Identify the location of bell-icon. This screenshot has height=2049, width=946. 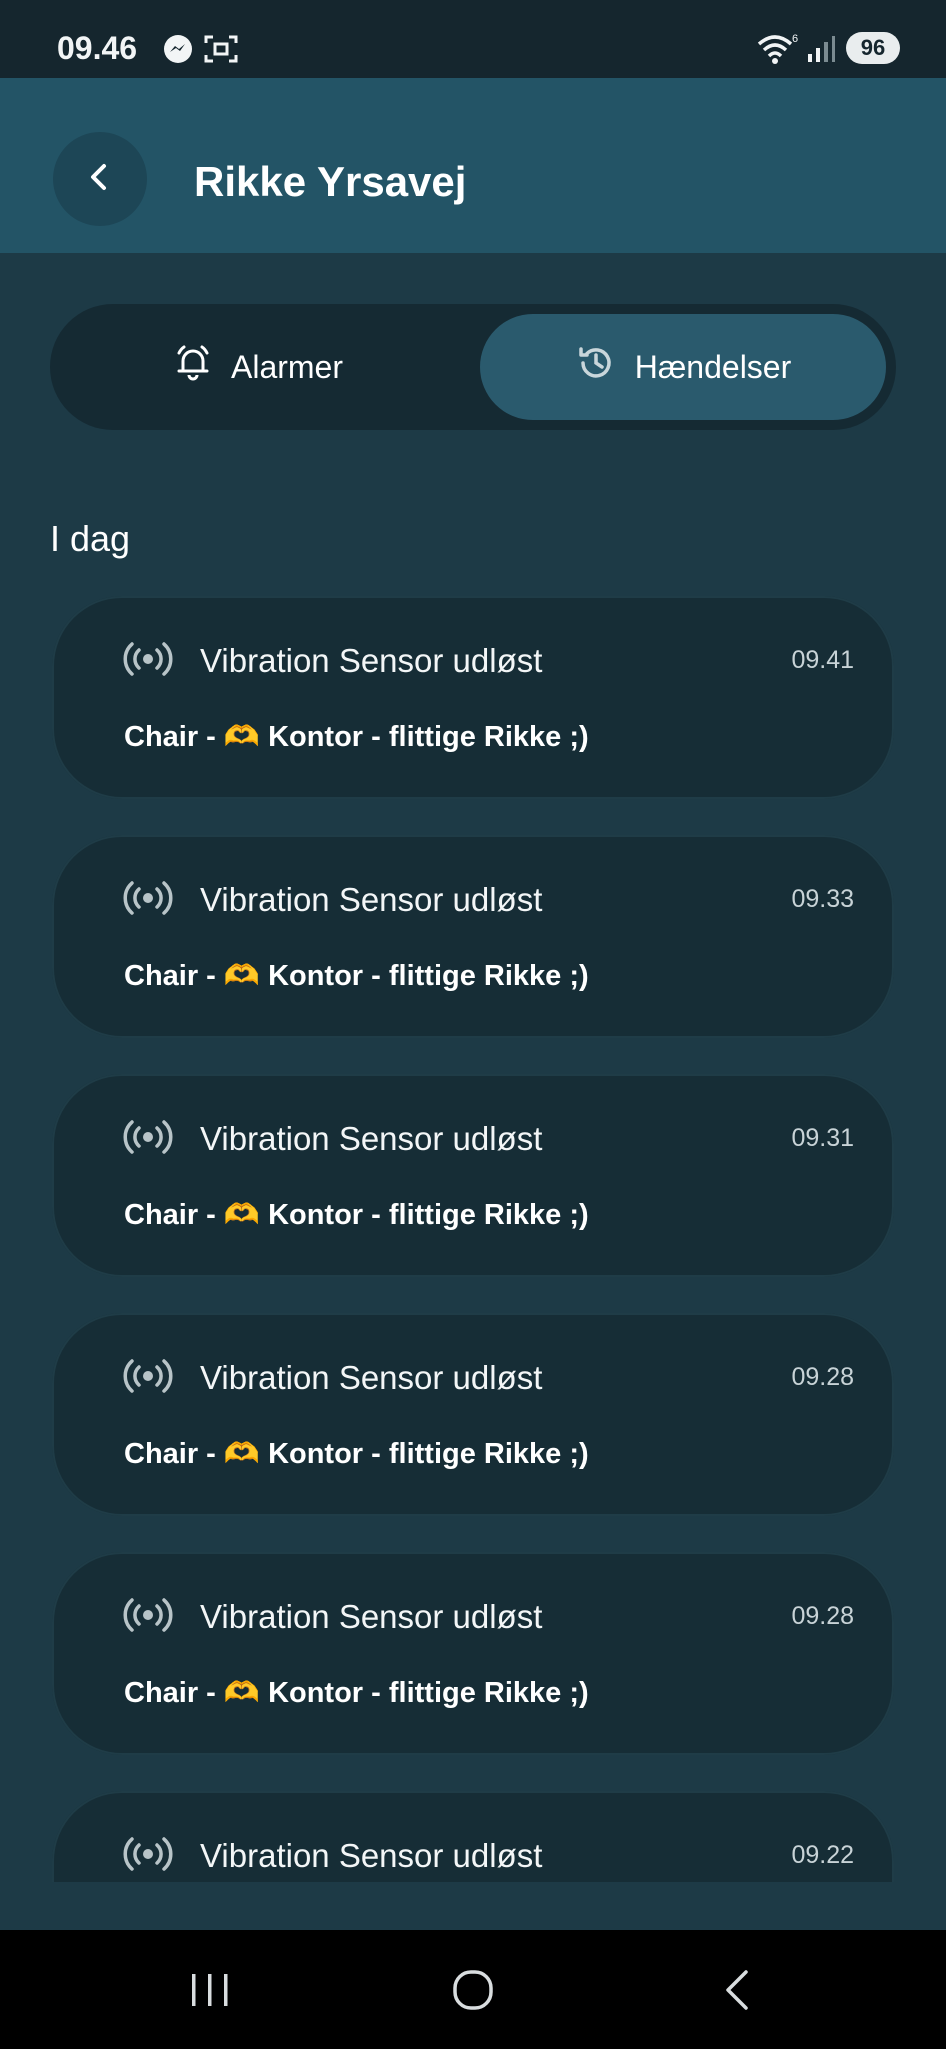
(193, 367).